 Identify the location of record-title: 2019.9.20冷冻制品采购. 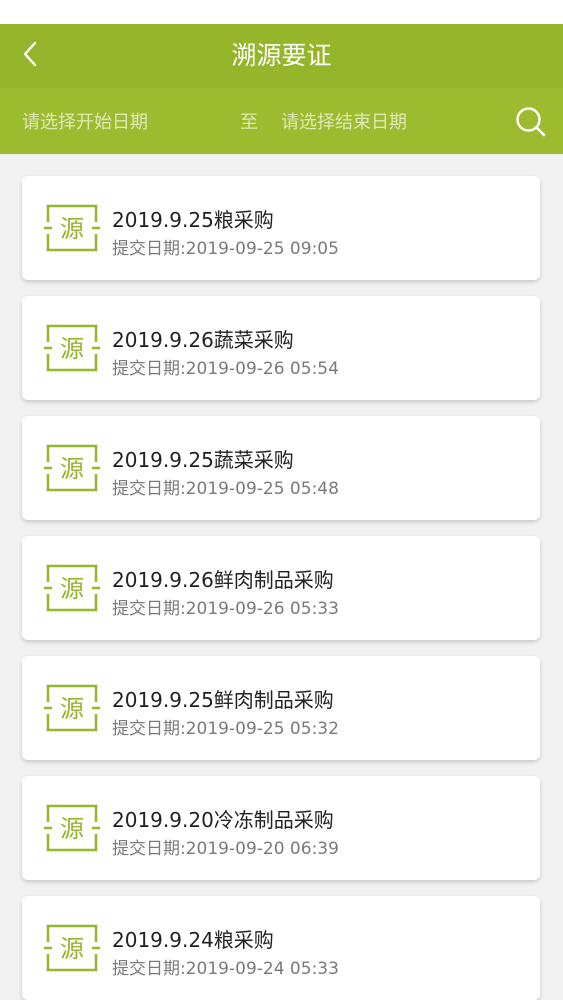
(223, 820).